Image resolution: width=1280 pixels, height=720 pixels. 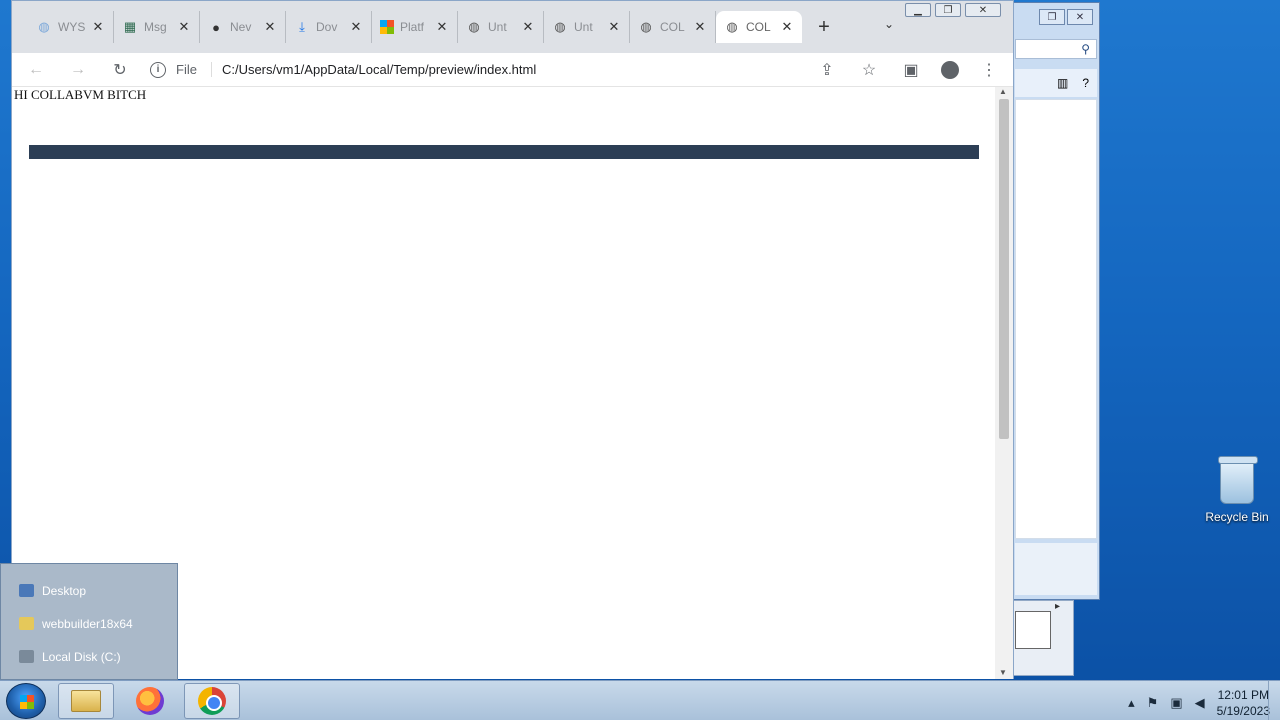 What do you see at coordinates (1176, 703) in the screenshot?
I see `network-icon: ▣` at bounding box center [1176, 703].